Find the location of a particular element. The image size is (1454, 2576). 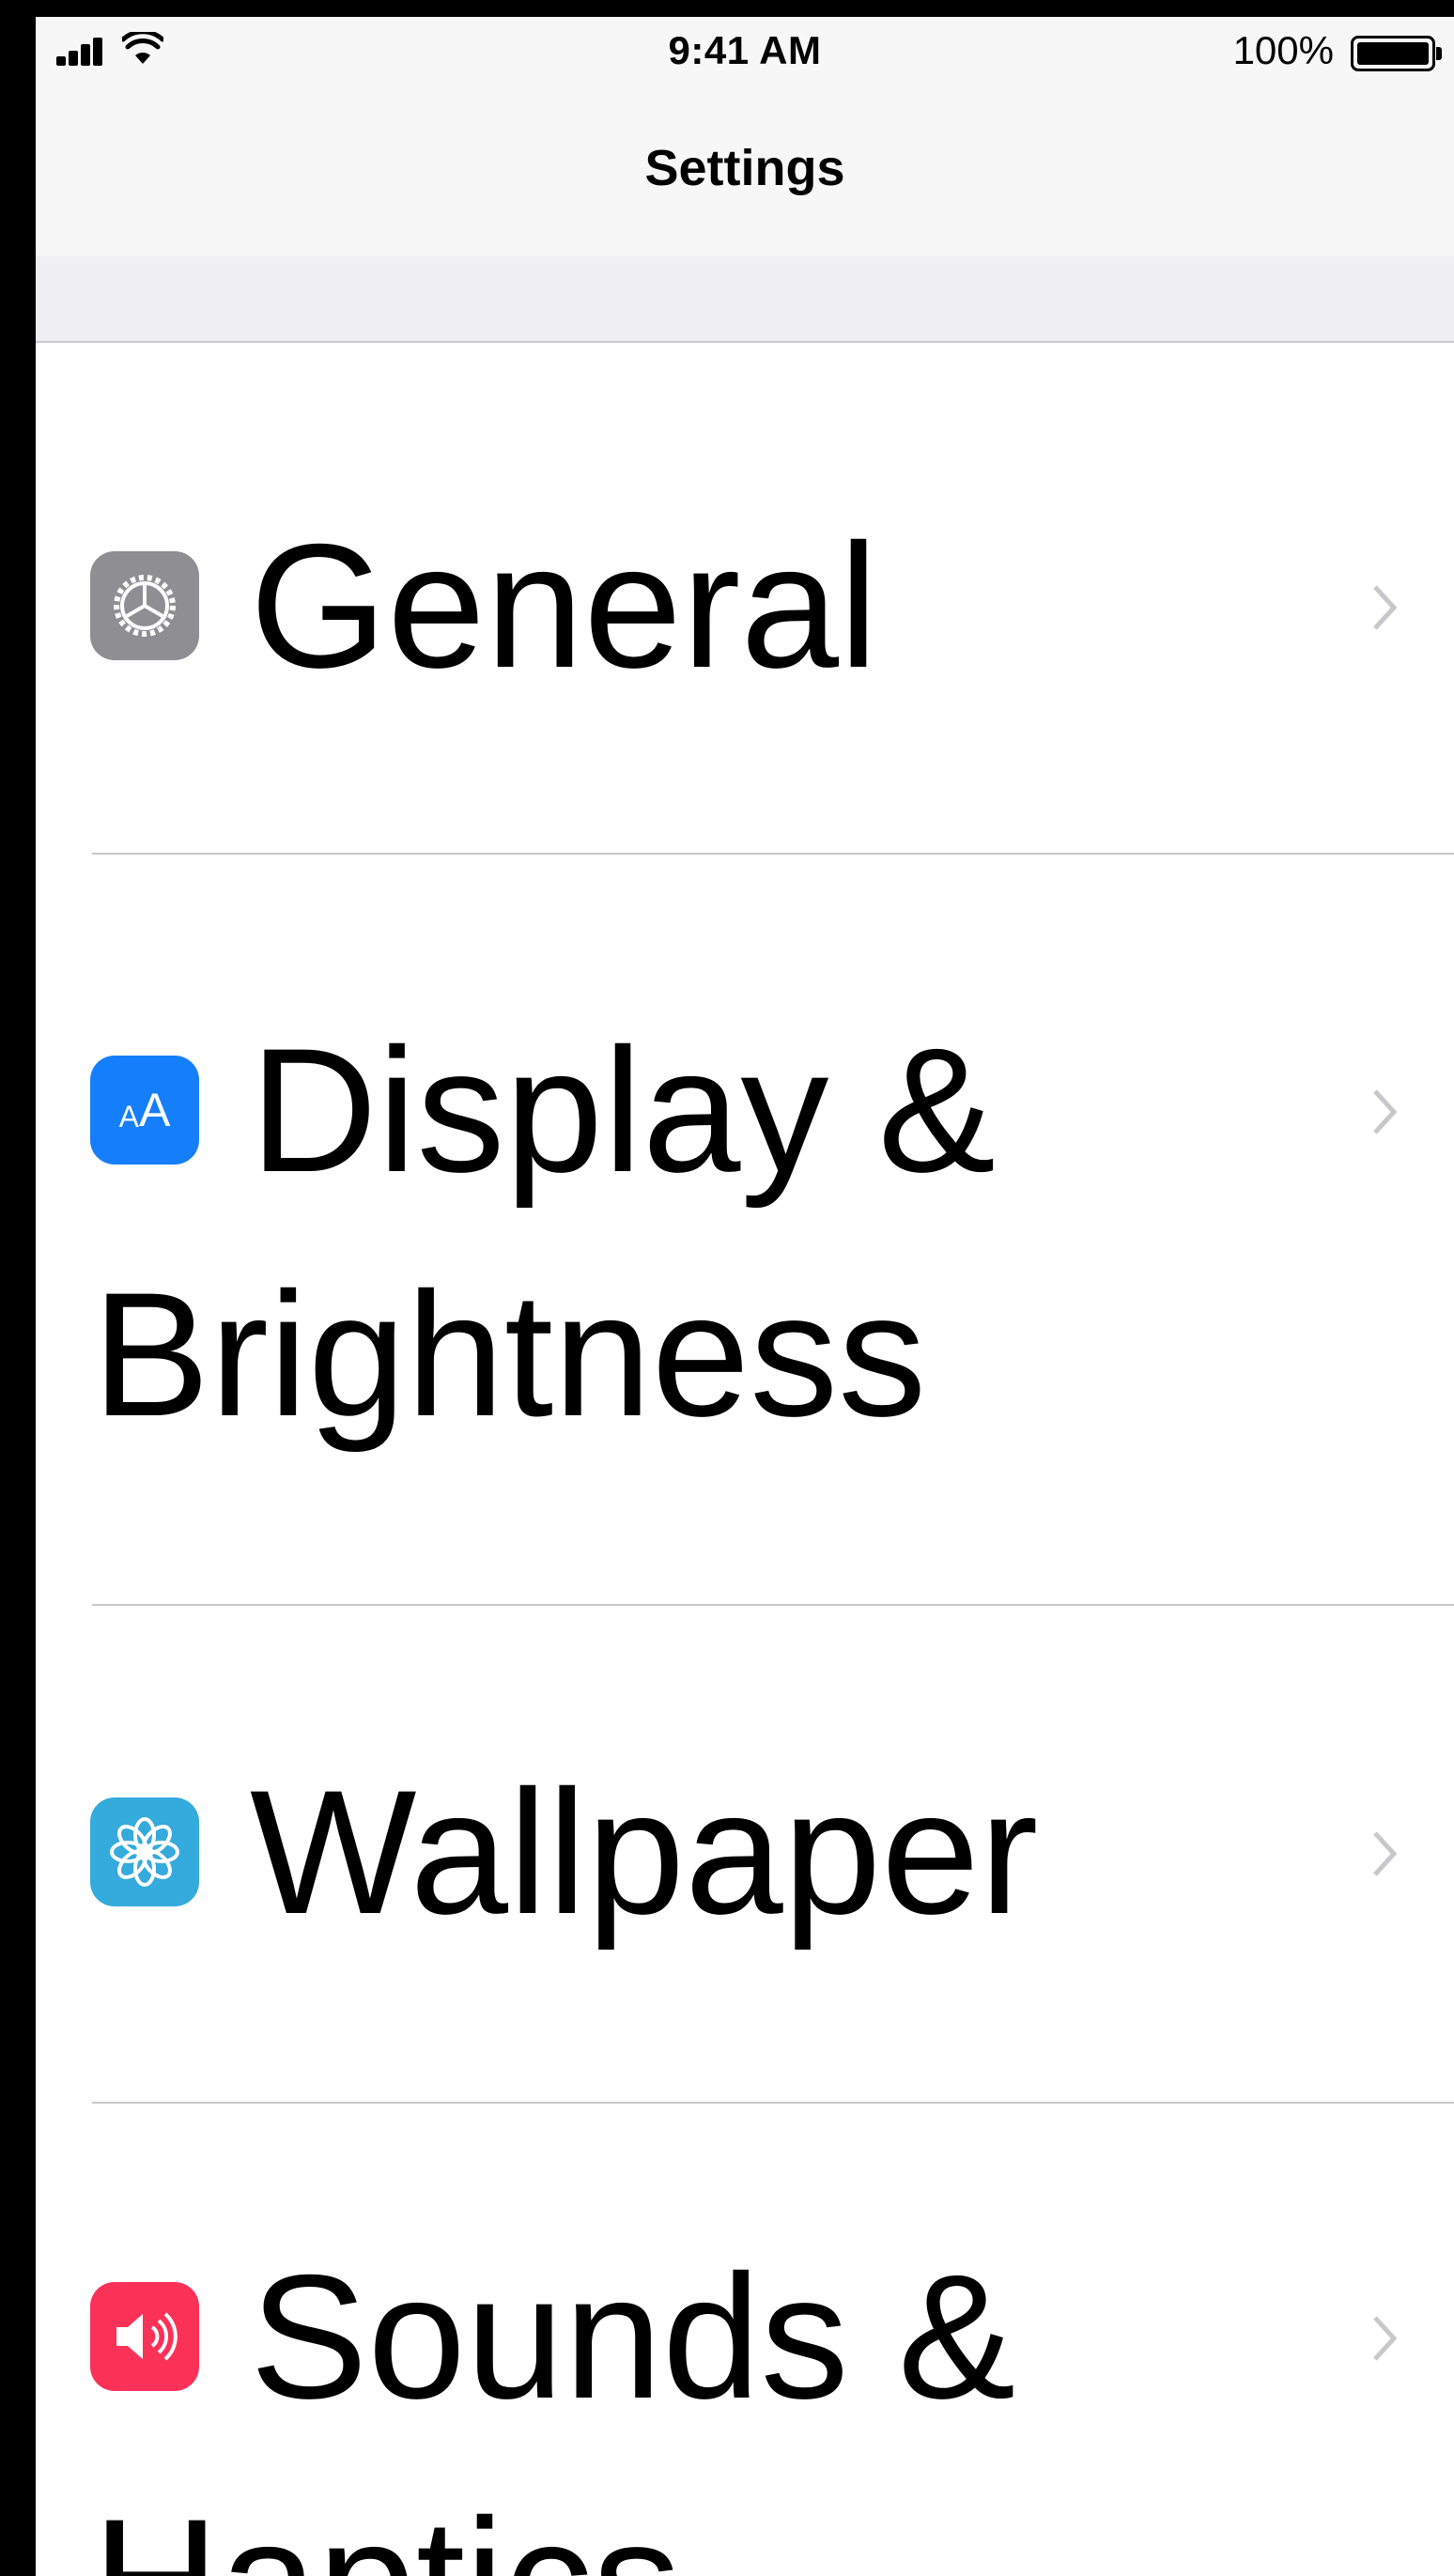

settings-row-label: General is located at coordinates (564, 605).